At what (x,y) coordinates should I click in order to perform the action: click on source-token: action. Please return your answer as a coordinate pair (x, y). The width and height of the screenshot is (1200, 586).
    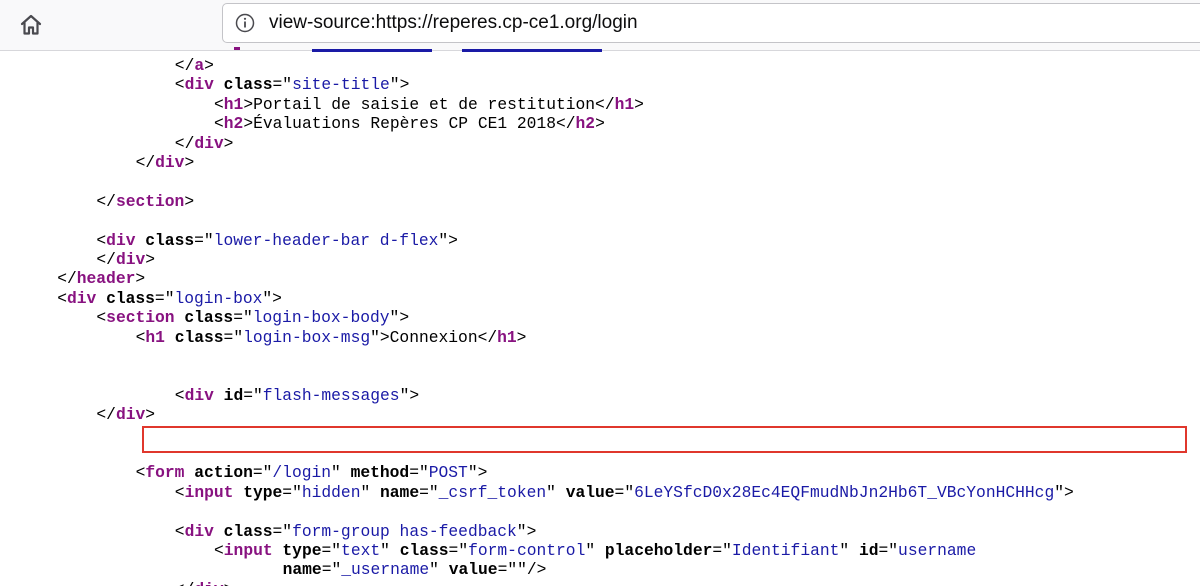
    Looking at the image, I should click on (223, 473).